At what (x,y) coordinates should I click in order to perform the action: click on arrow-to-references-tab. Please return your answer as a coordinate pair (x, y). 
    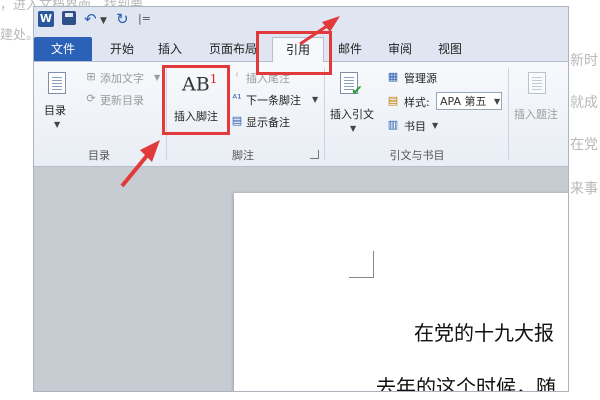
    Looking at the image, I should click on (319, 31).